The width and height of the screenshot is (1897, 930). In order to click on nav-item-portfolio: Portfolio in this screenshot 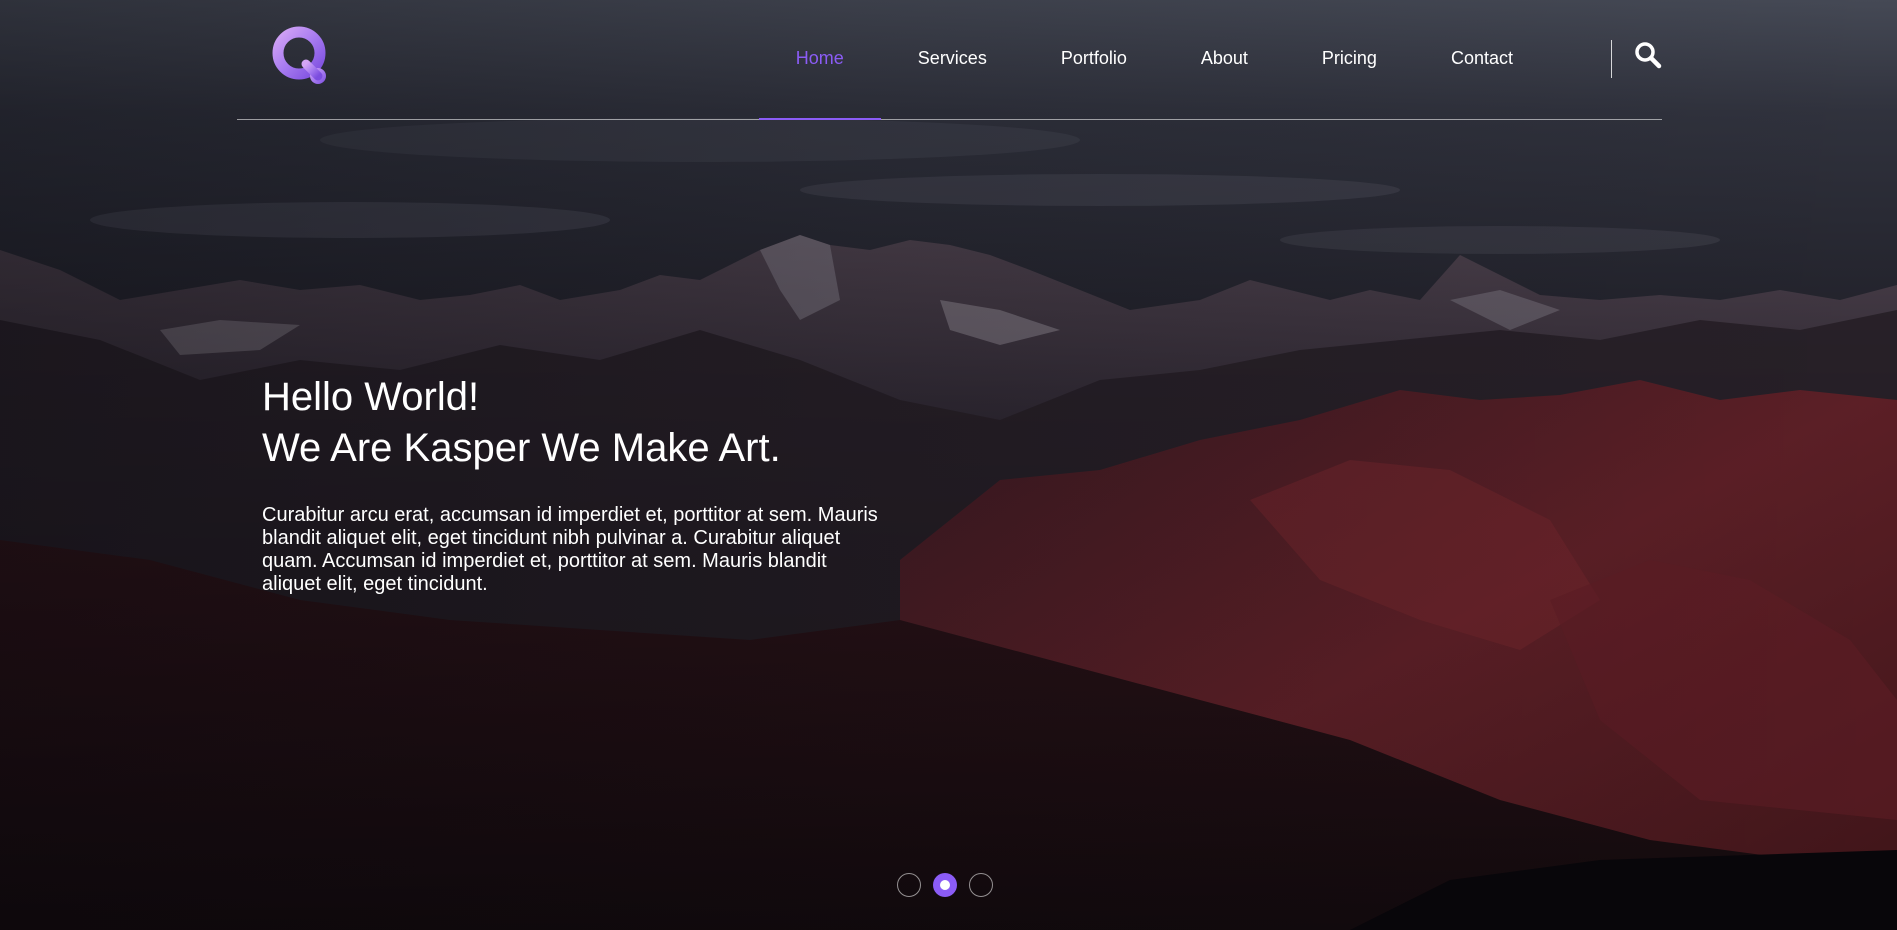, I will do `click(1094, 59)`.